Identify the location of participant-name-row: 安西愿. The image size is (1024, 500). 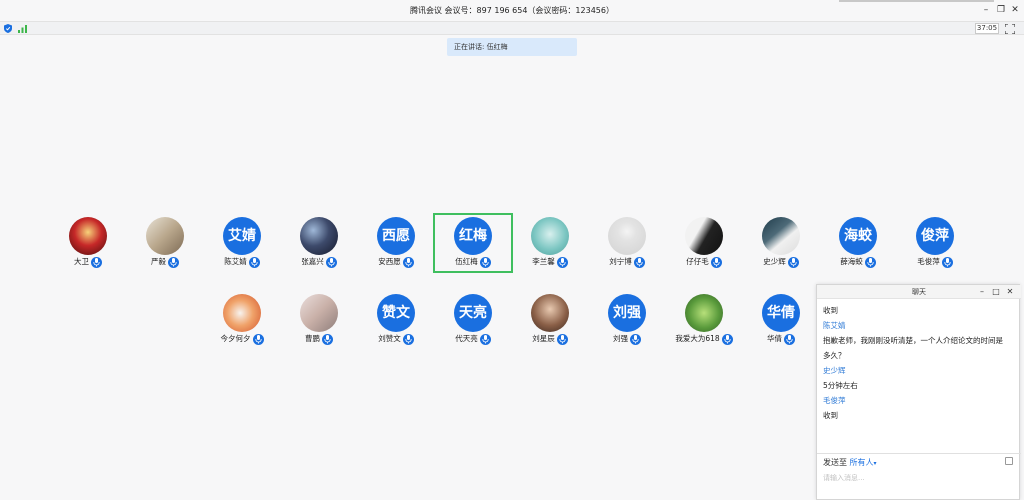
(396, 262).